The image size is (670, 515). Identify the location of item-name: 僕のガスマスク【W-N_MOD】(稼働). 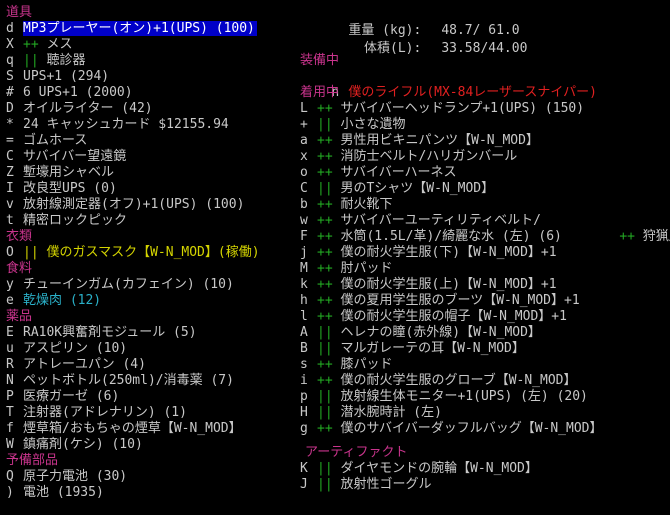
(149, 252).